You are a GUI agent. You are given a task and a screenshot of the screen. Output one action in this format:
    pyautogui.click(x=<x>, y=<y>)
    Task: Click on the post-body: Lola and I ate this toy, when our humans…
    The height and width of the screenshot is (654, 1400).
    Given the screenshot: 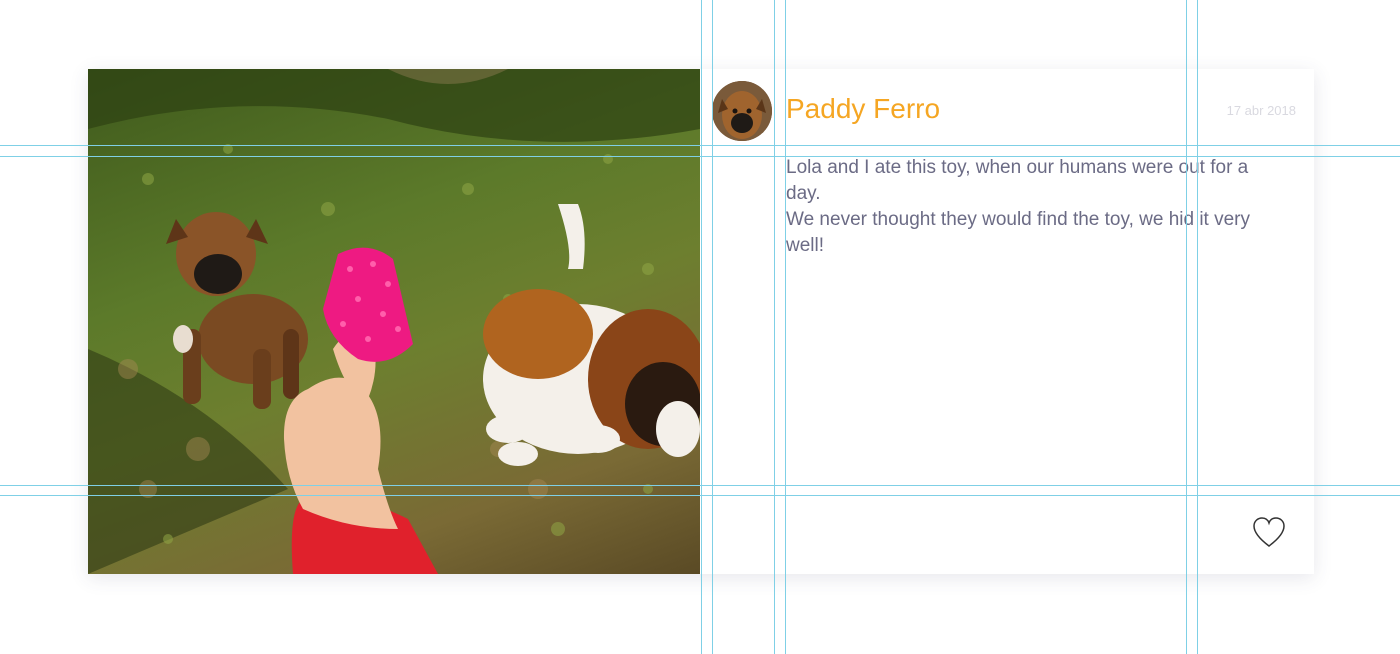 What is the action you would take?
    pyautogui.click(x=1036, y=207)
    